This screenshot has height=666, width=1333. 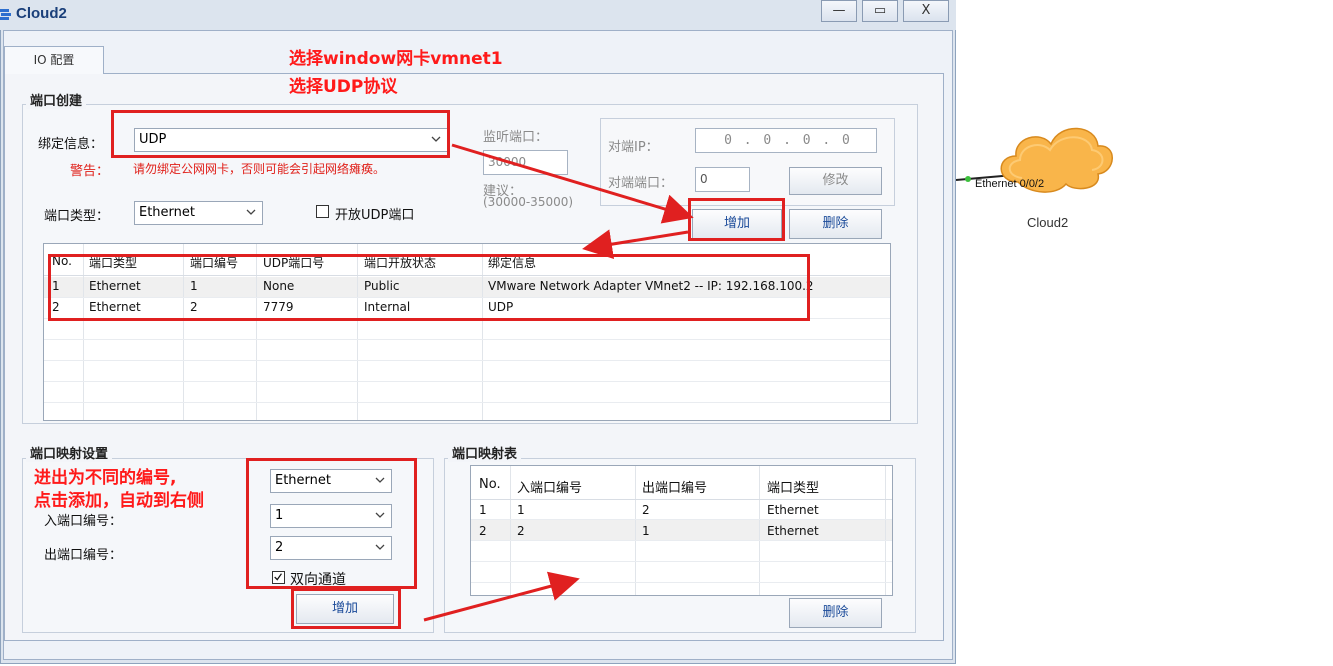 I want to click on link-endpoint, so click(x=968, y=179).